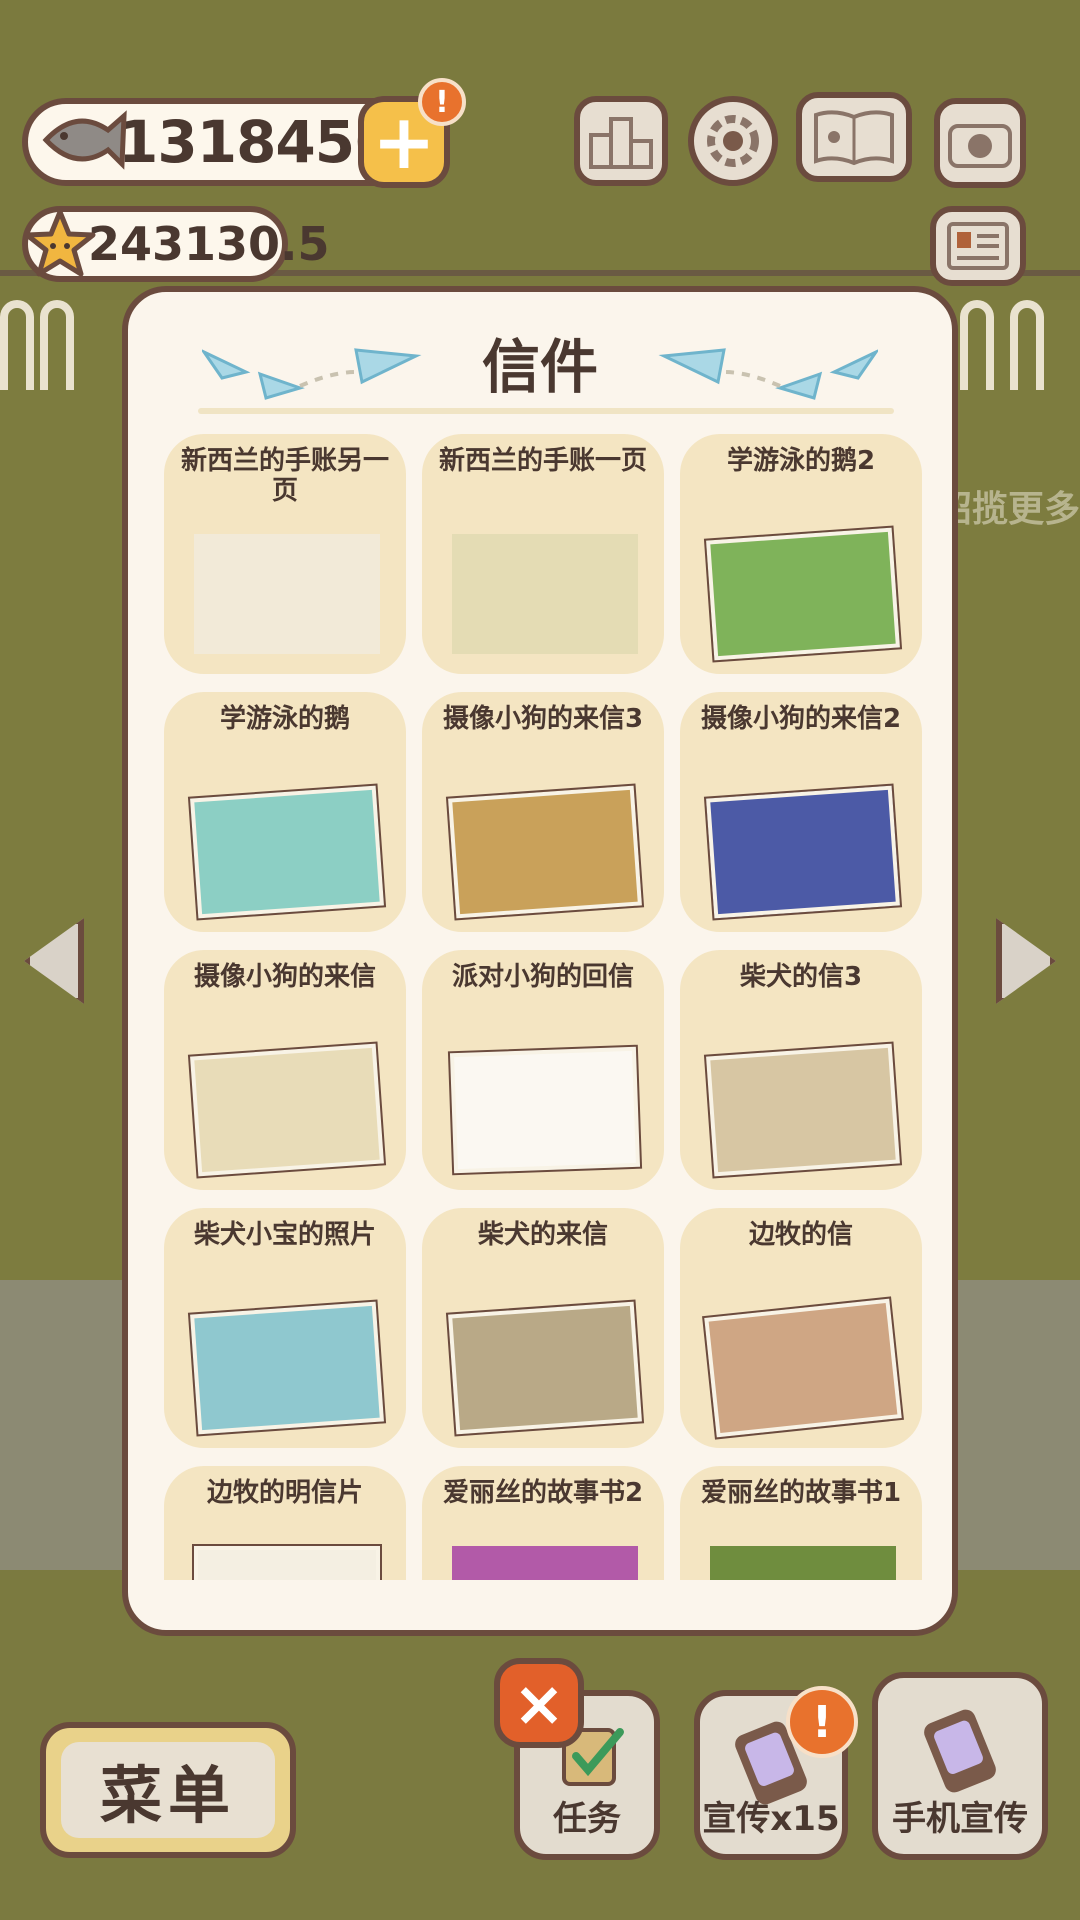 This screenshot has height=1920, width=1080. Describe the element at coordinates (284, 1493) in the screenshot. I see `letter-title: 边牧的明信片` at that location.